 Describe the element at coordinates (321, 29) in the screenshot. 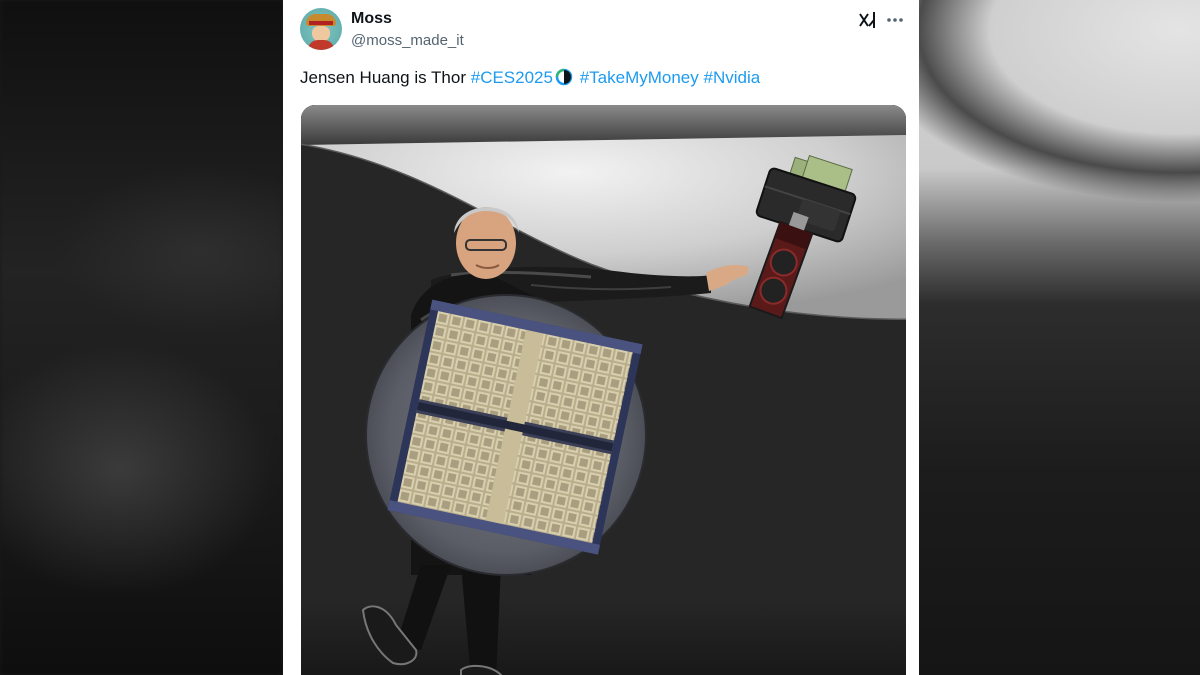

I see `avatar-icon` at that location.